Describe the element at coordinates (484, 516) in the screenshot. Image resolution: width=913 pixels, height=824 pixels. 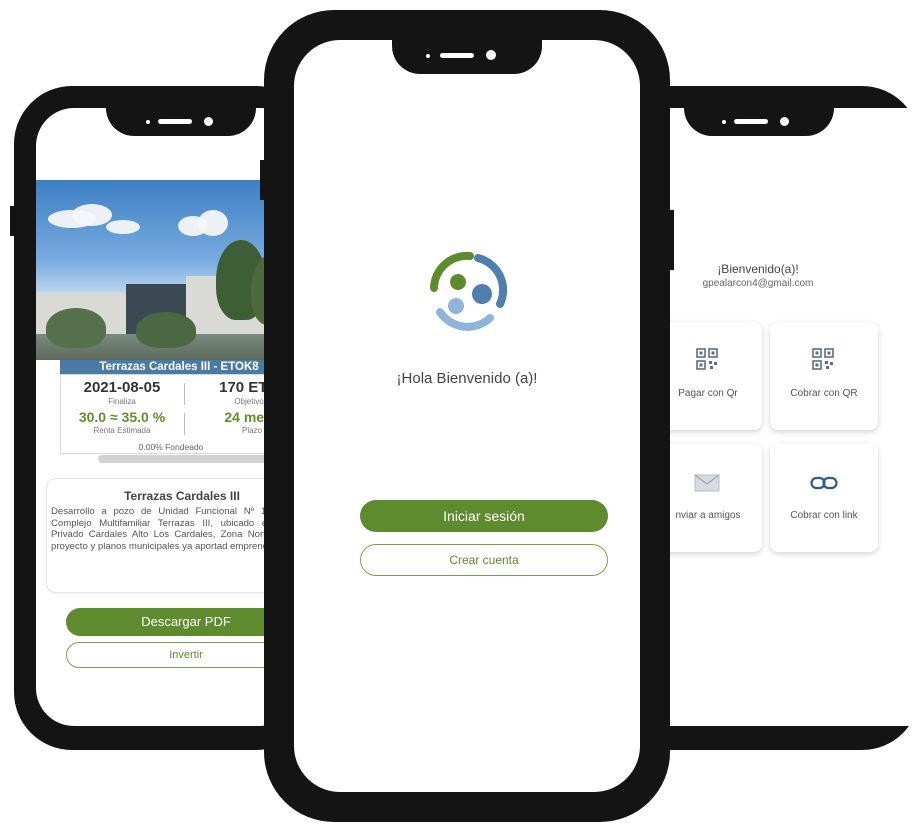
I see `login-button: Iniciar sesión` at that location.